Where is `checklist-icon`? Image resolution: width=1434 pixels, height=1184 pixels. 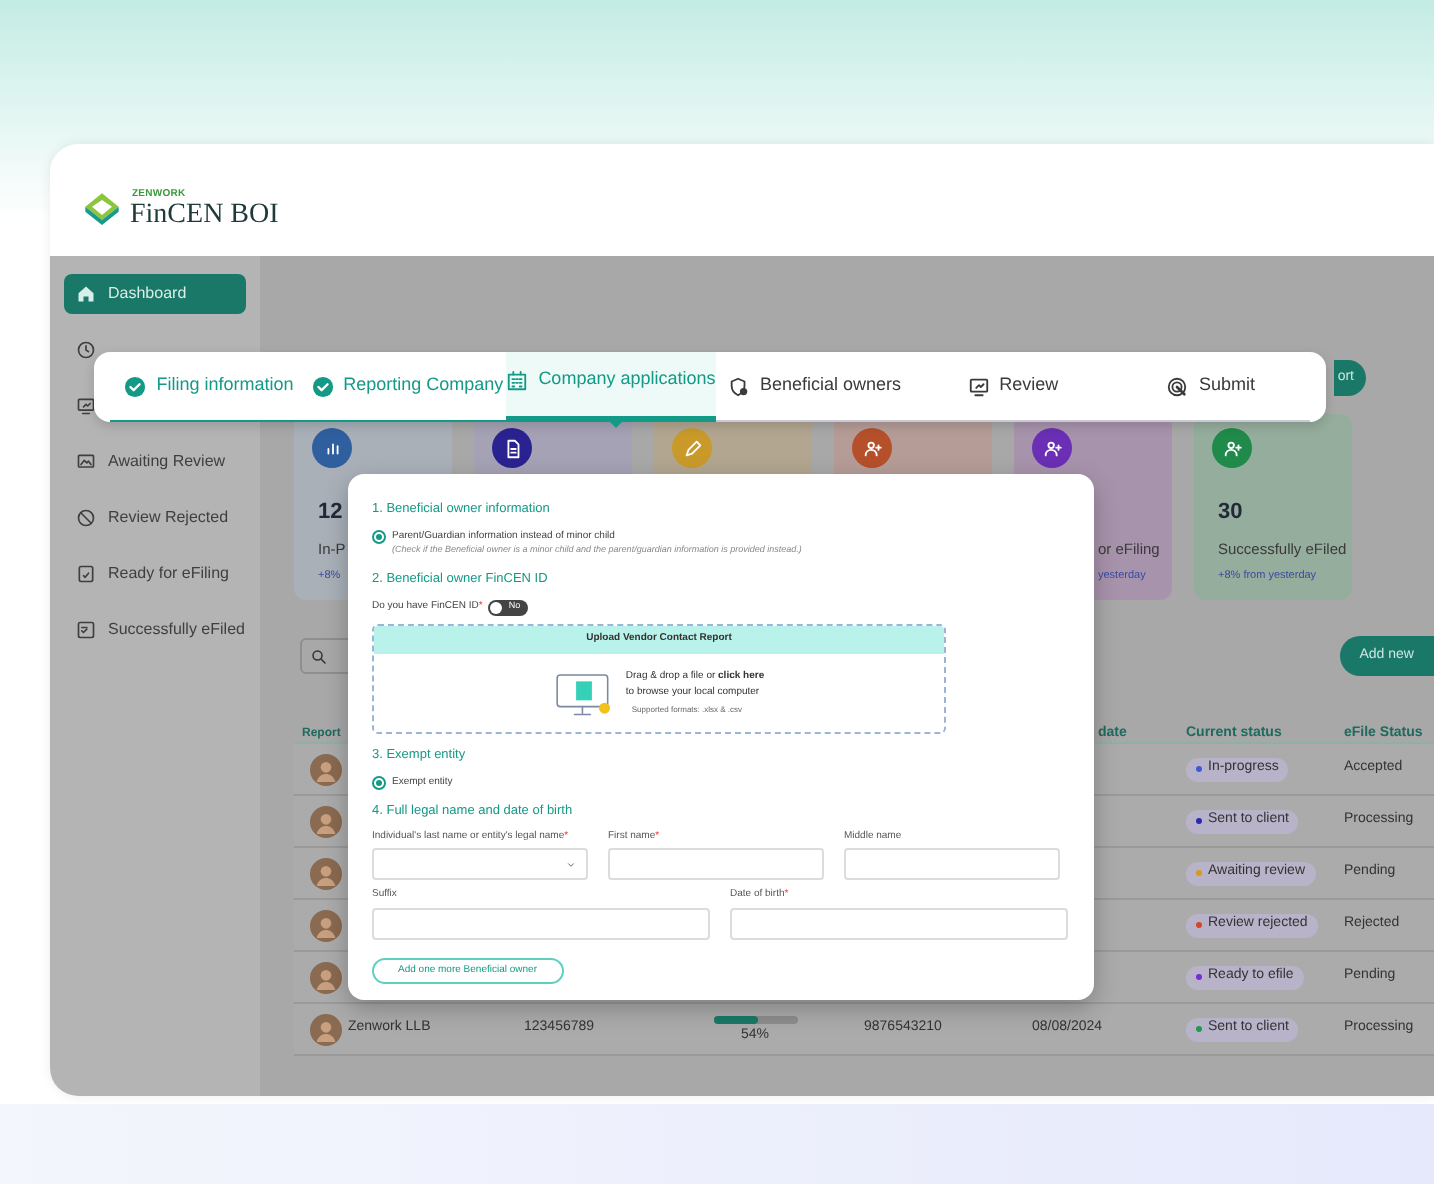 checklist-icon is located at coordinates (86, 630).